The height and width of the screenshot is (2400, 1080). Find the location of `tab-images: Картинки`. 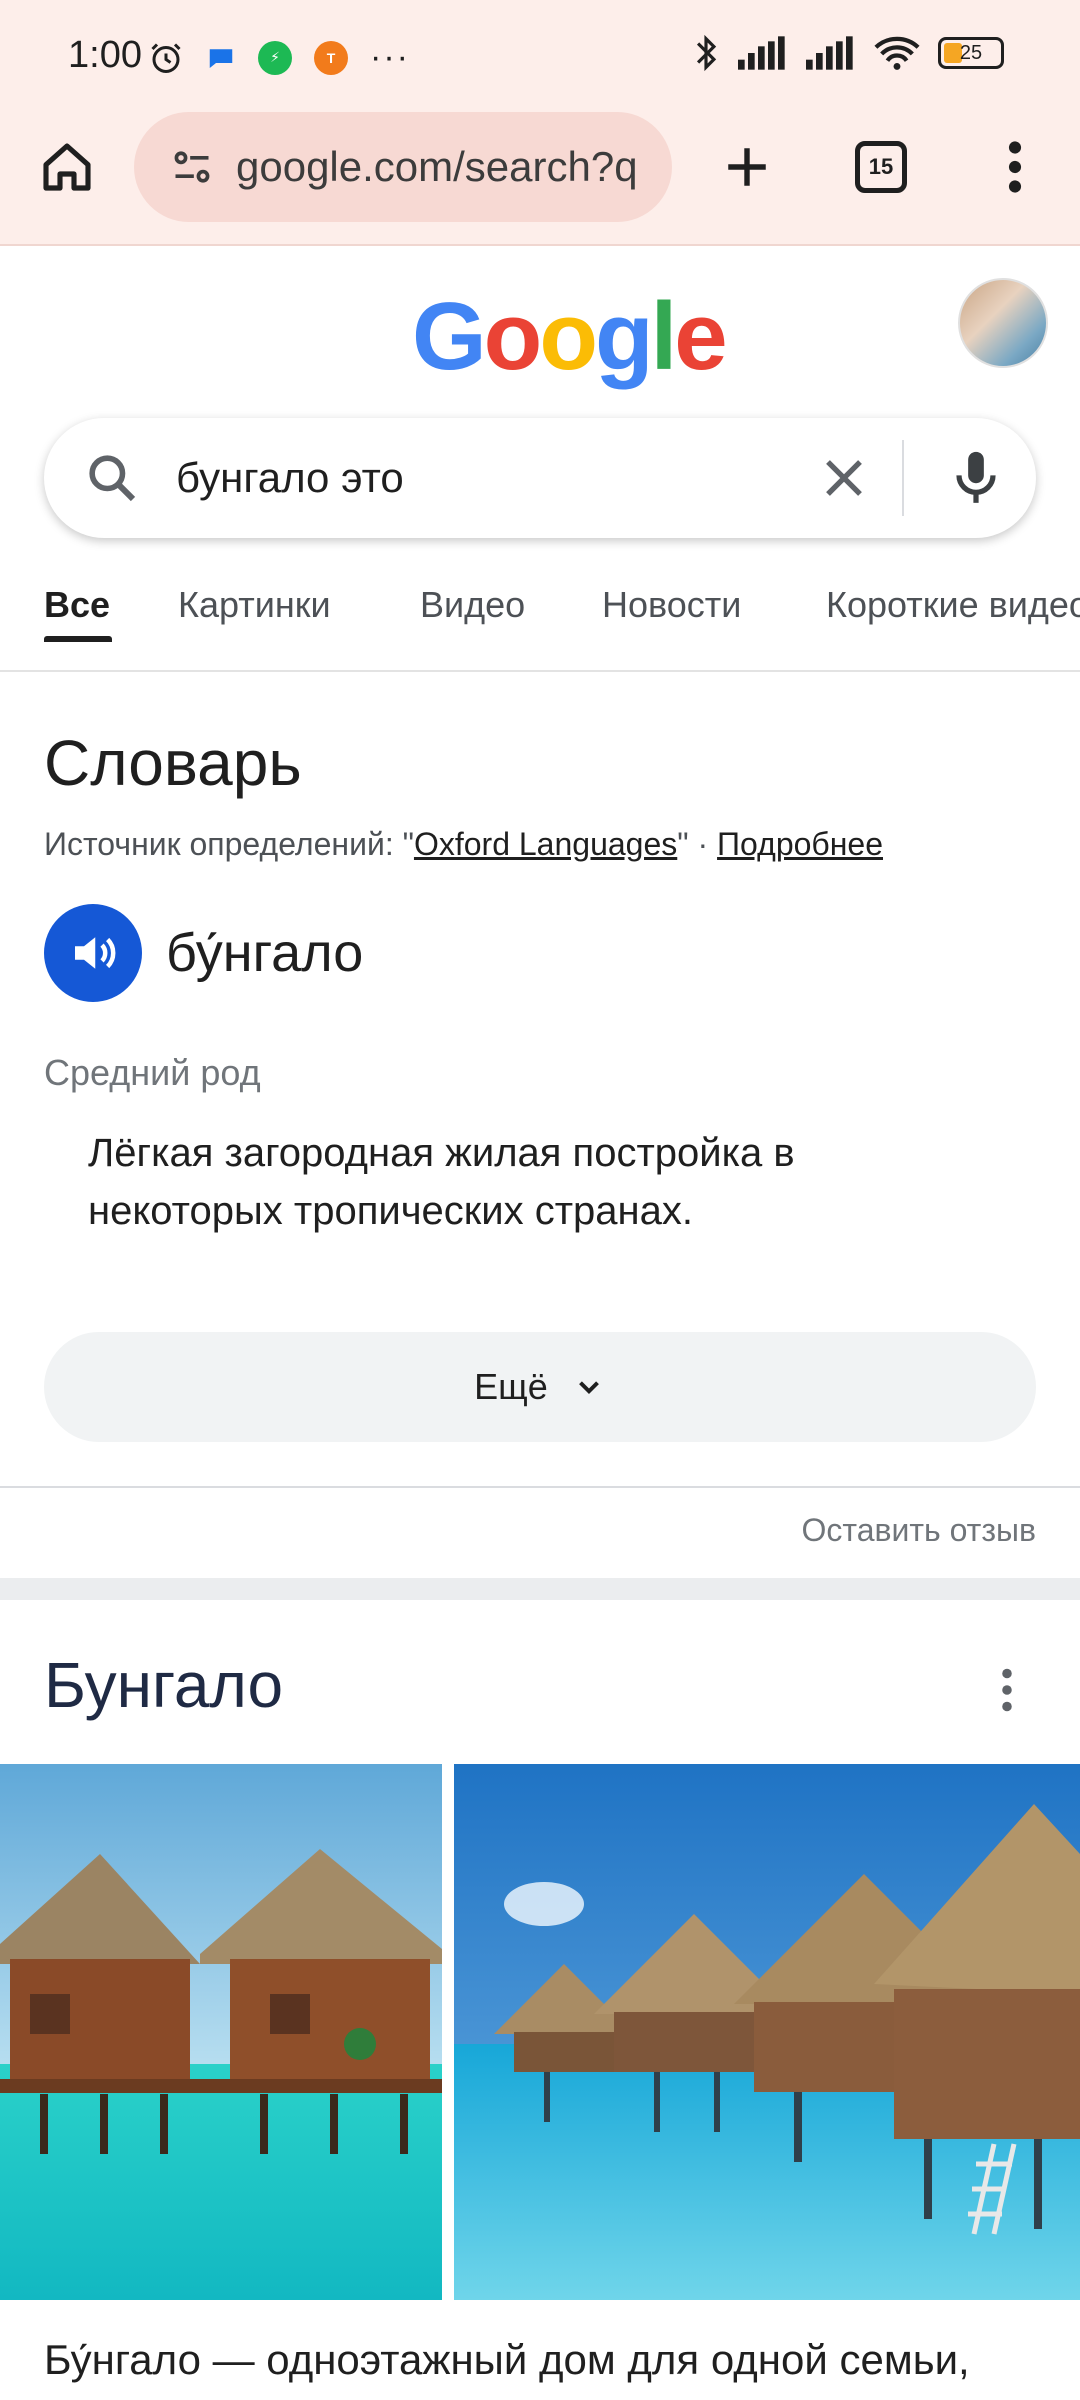

tab-images: Картинки is located at coordinates (254, 605).